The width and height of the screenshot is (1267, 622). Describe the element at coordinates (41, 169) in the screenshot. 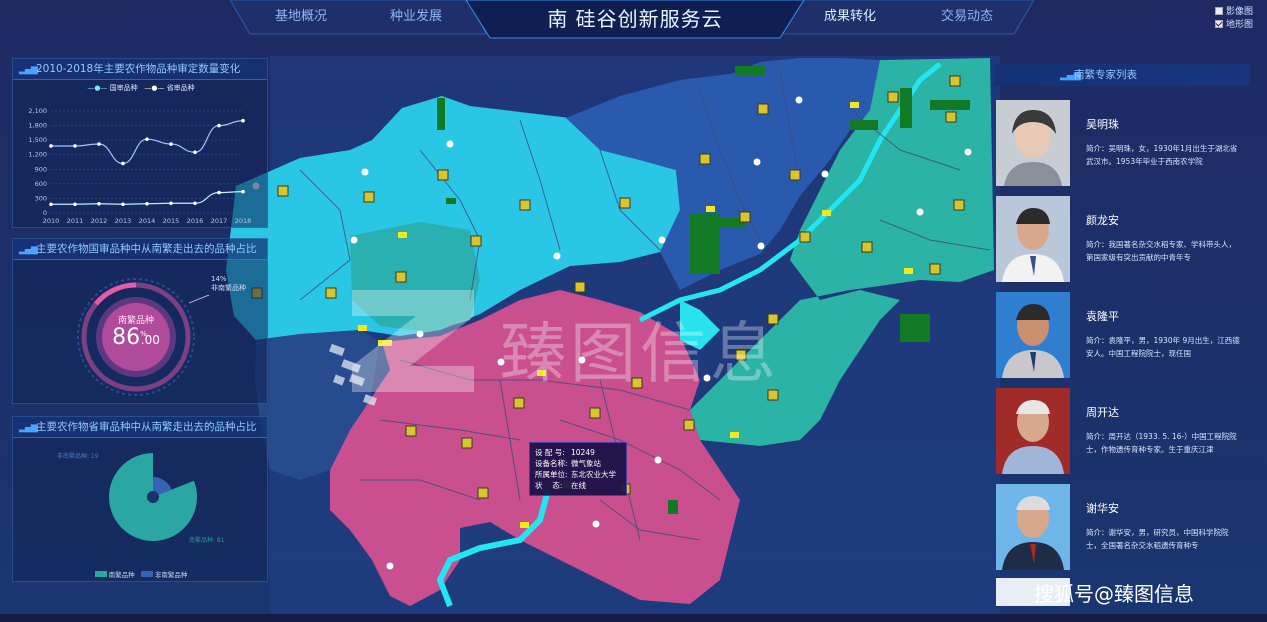

I see `y-tick-label: 900` at that location.